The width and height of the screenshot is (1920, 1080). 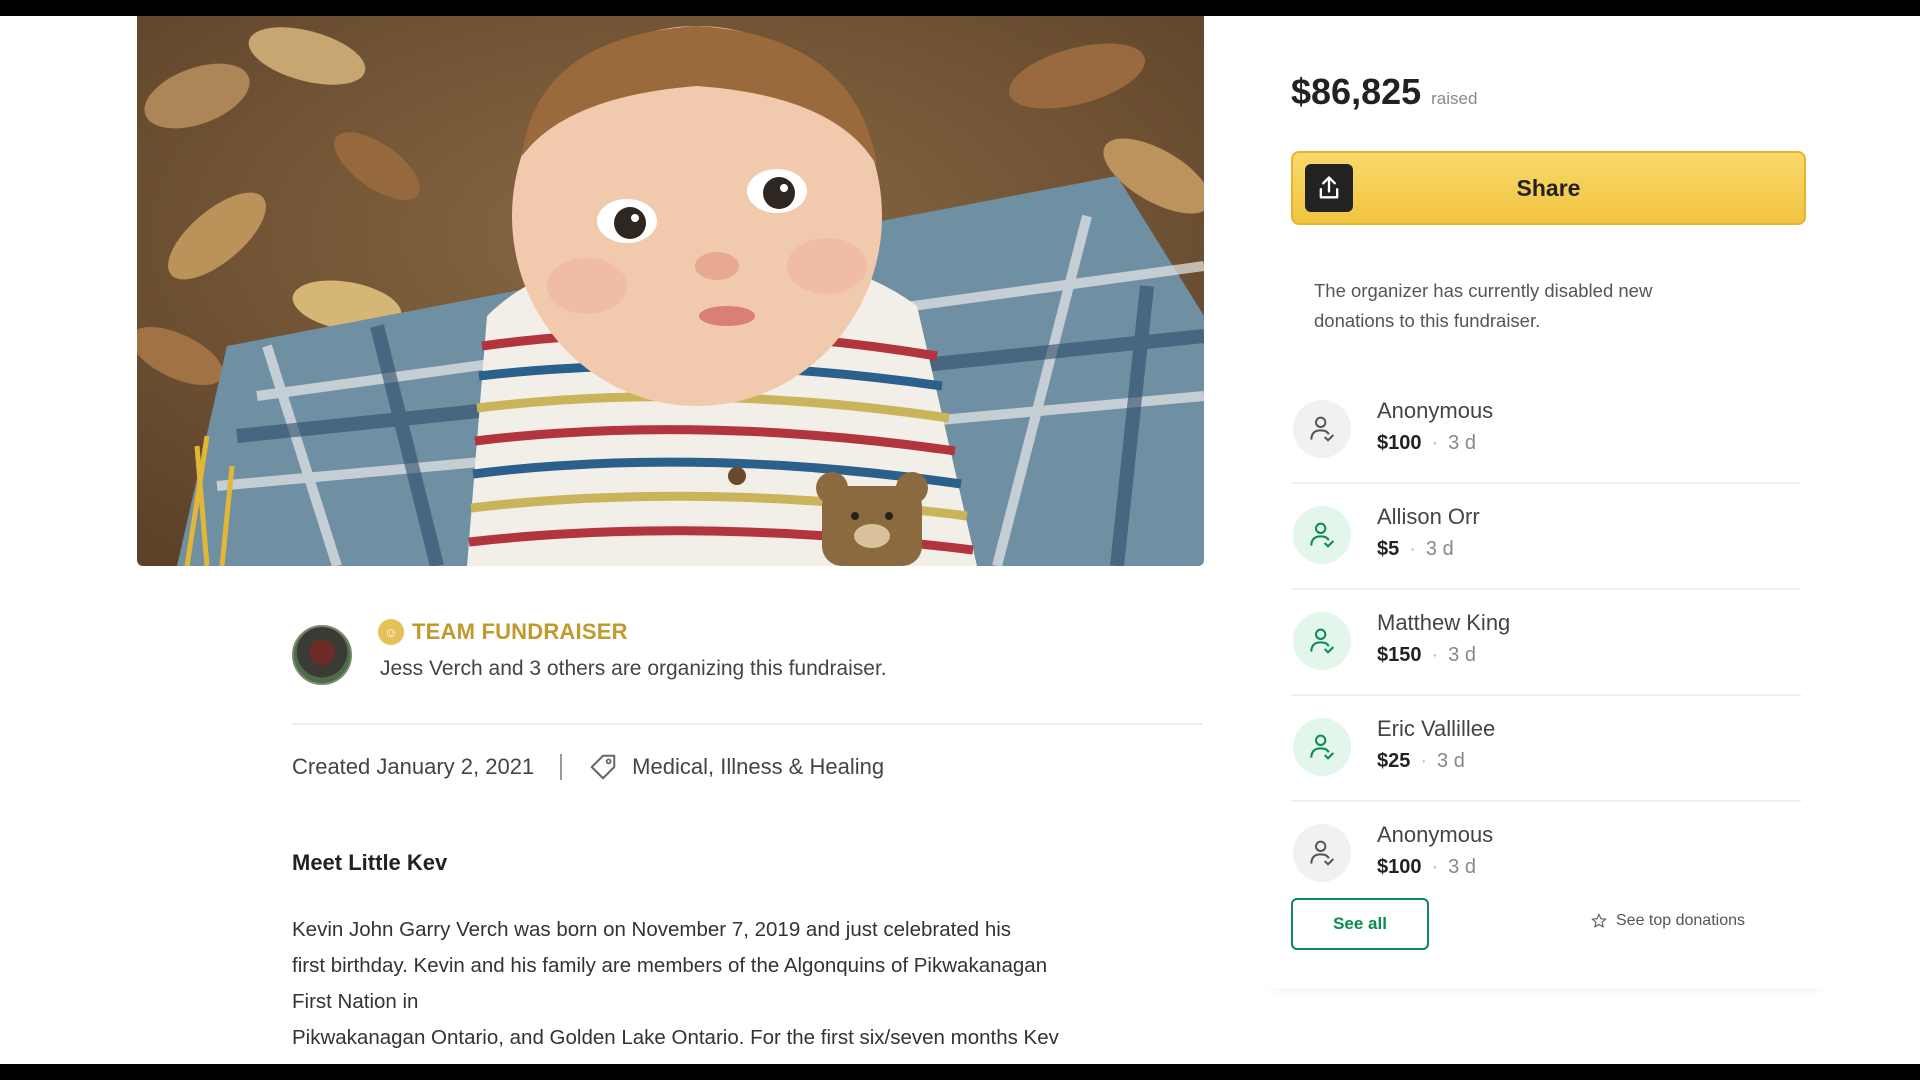 I want to click on donor-name: Matthew King, so click(x=1444, y=622).